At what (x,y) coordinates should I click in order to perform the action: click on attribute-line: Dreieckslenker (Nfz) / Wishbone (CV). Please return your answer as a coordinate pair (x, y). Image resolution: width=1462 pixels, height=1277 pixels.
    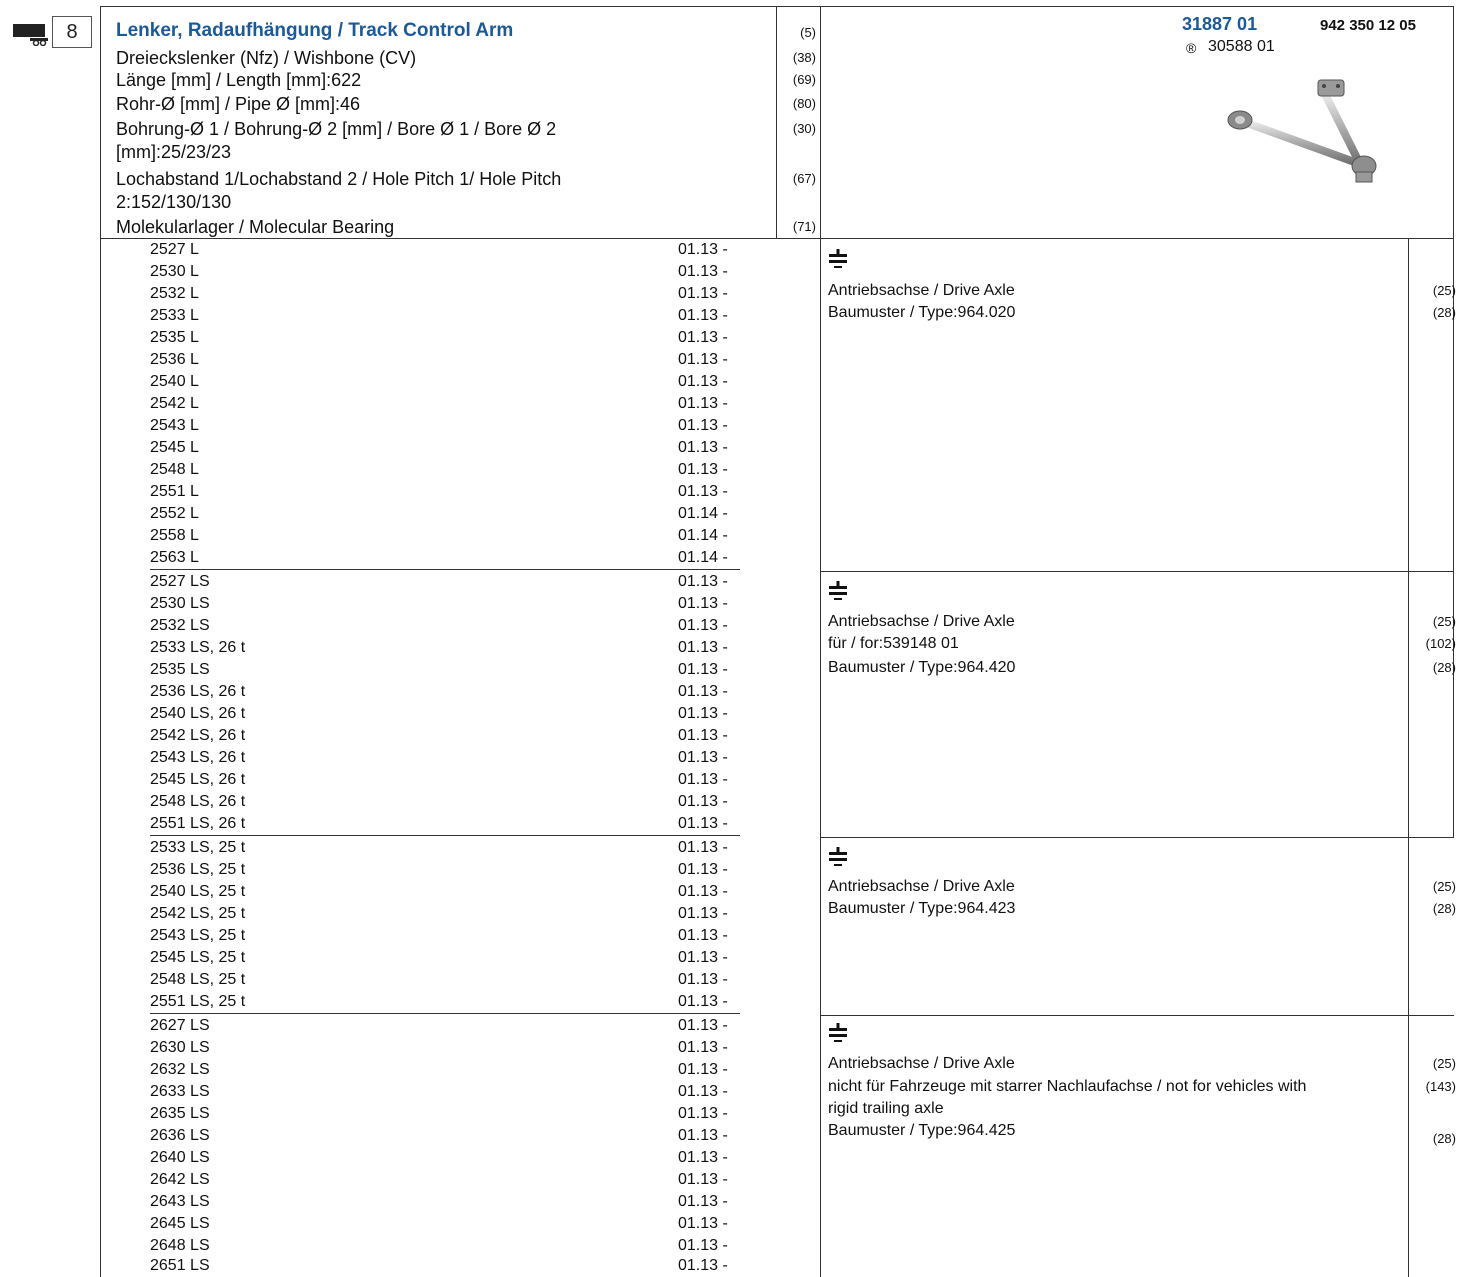
    Looking at the image, I should click on (266, 58).